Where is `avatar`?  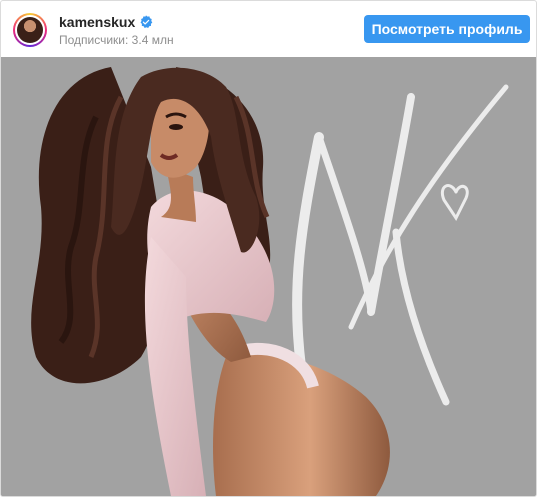 avatar is located at coordinates (30, 30).